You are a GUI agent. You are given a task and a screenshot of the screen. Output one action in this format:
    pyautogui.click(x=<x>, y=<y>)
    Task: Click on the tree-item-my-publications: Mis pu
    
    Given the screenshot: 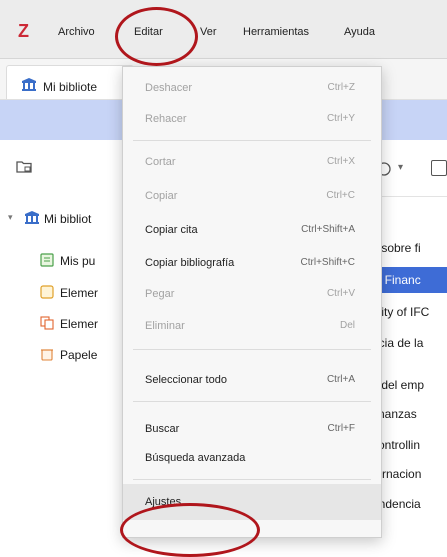 What is the action you would take?
    pyautogui.click(x=77, y=261)
    